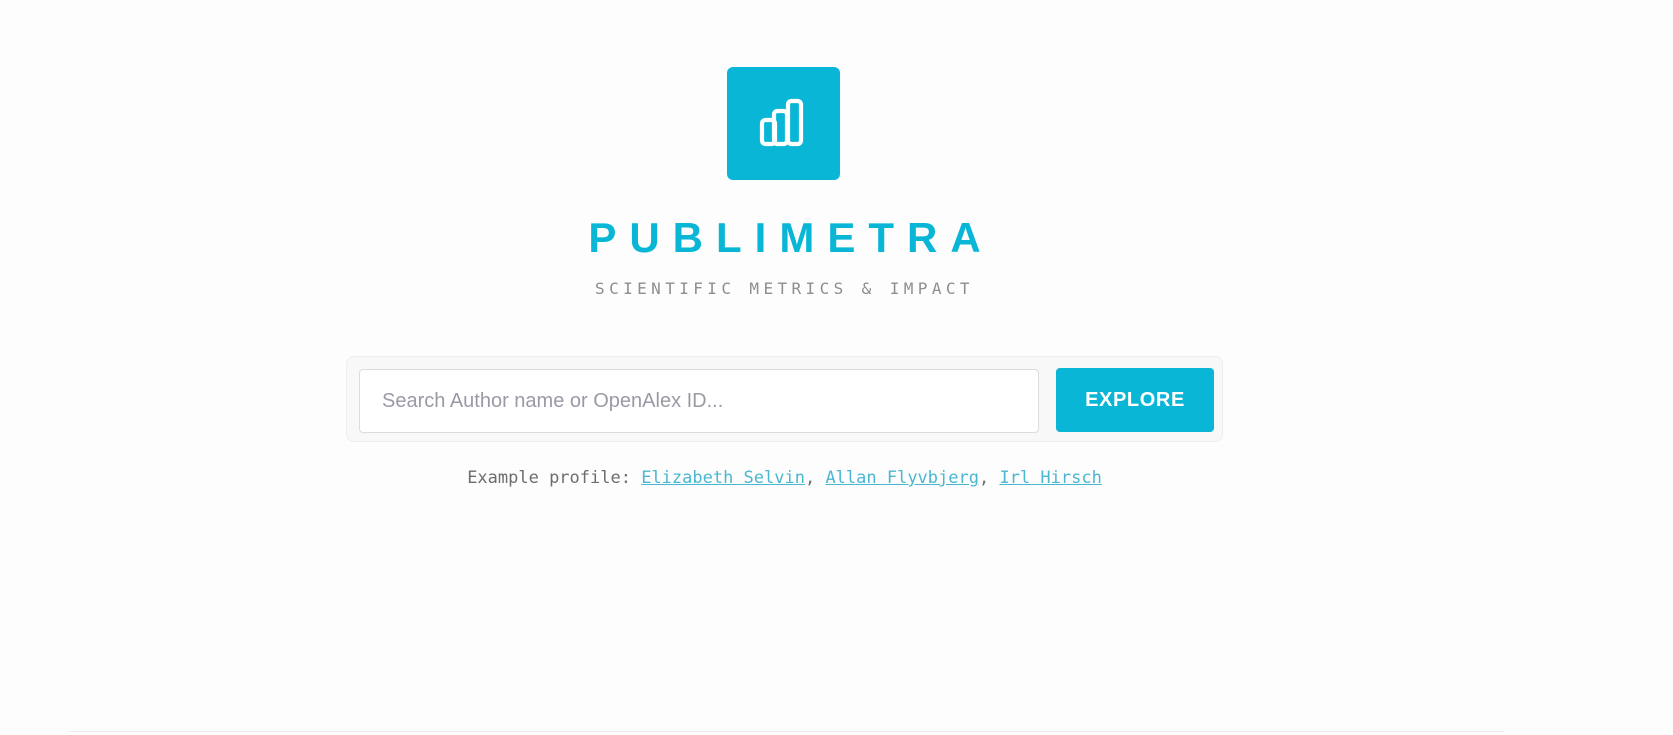 The image size is (1673, 735). What do you see at coordinates (791, 237) in the screenshot?
I see `page-title: PUBLIMETRA` at bounding box center [791, 237].